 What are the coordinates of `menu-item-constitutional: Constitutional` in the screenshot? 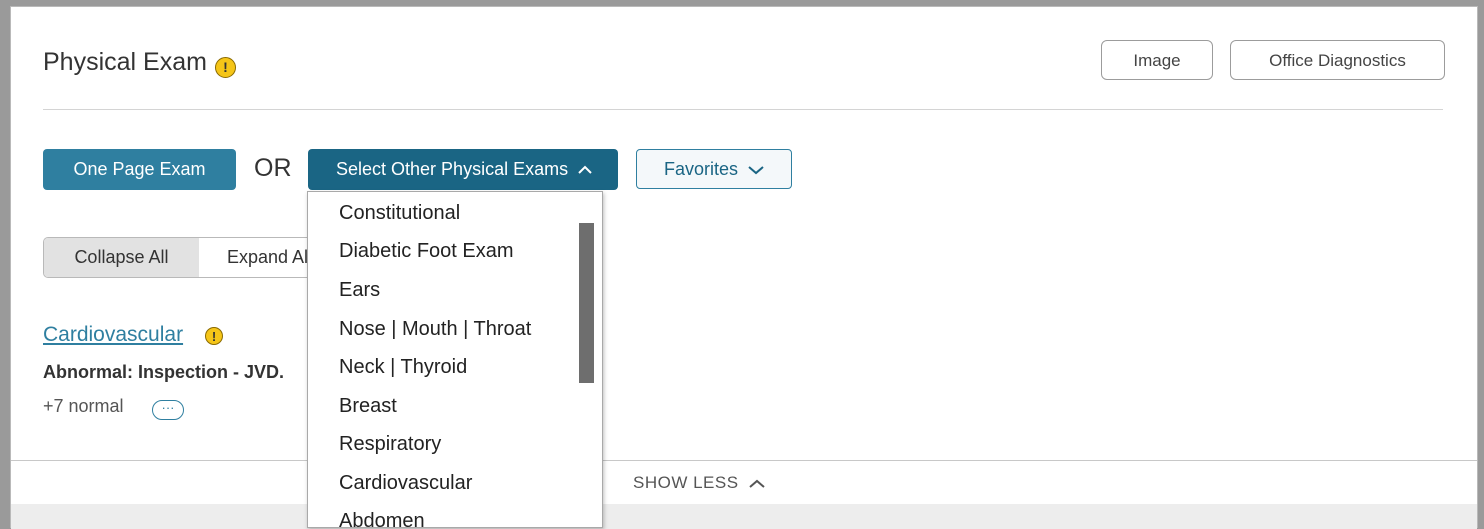 It's located at (399, 213).